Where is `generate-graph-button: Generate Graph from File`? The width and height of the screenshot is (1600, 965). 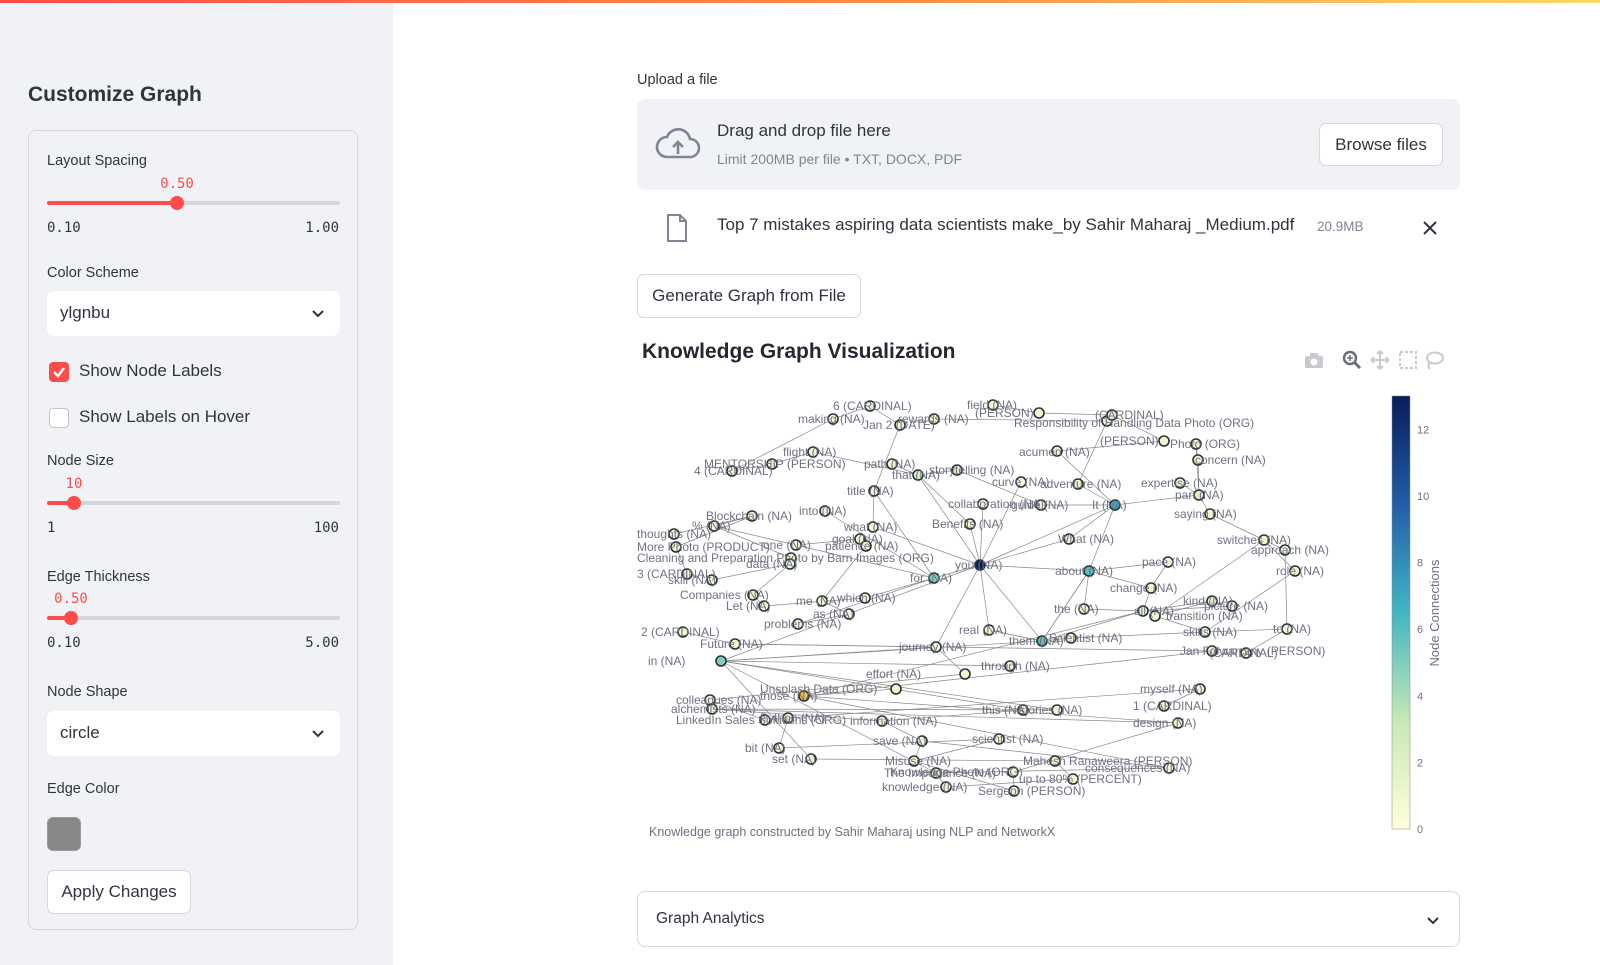 generate-graph-button: Generate Graph from File is located at coordinates (749, 296).